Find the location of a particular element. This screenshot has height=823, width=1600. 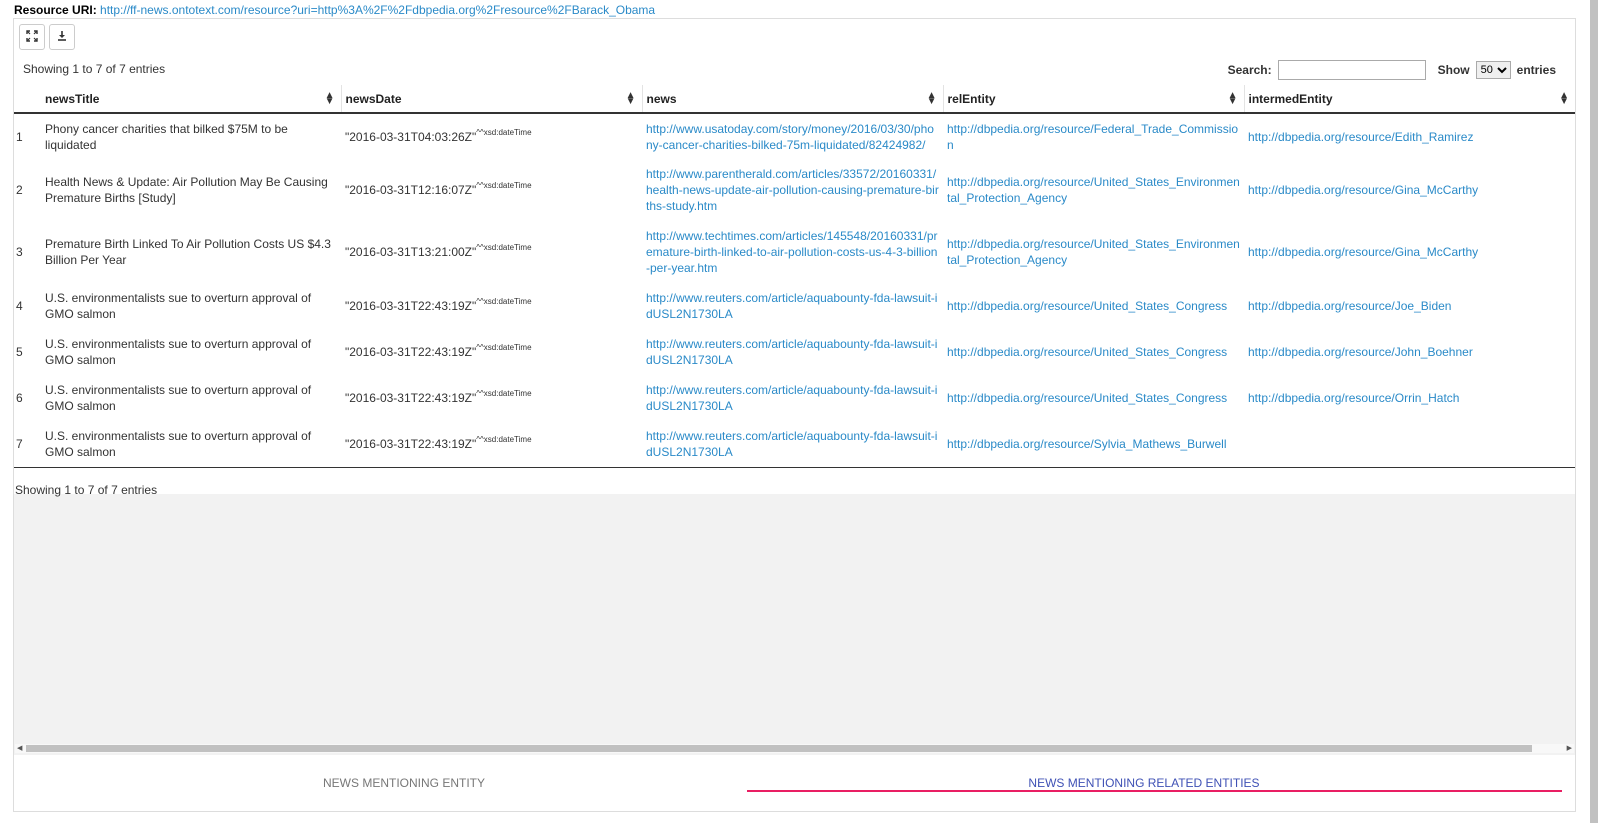

row-index: 2 is located at coordinates (19, 190).